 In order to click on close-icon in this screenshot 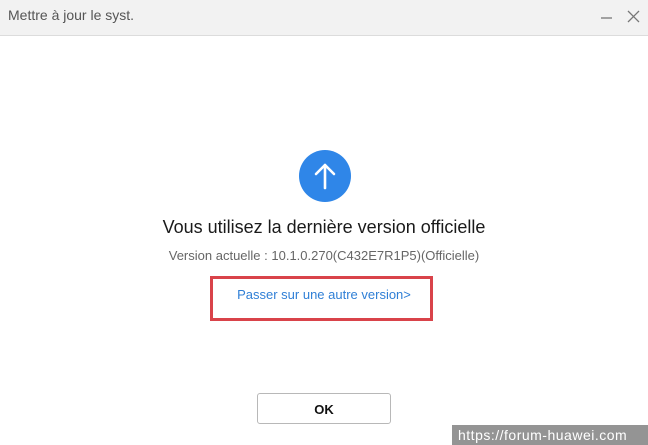, I will do `click(633, 16)`.